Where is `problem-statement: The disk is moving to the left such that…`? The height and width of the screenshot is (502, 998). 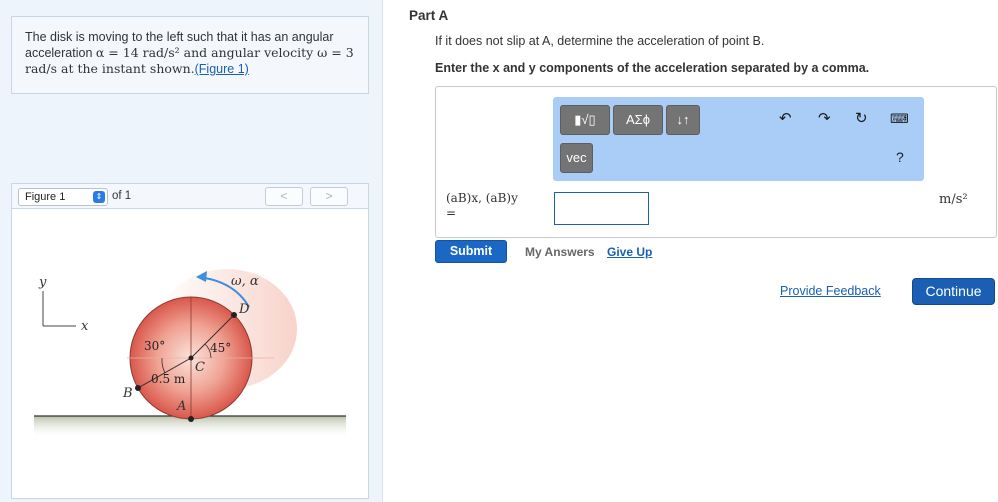 problem-statement: The disk is moving to the left such that… is located at coordinates (190, 55).